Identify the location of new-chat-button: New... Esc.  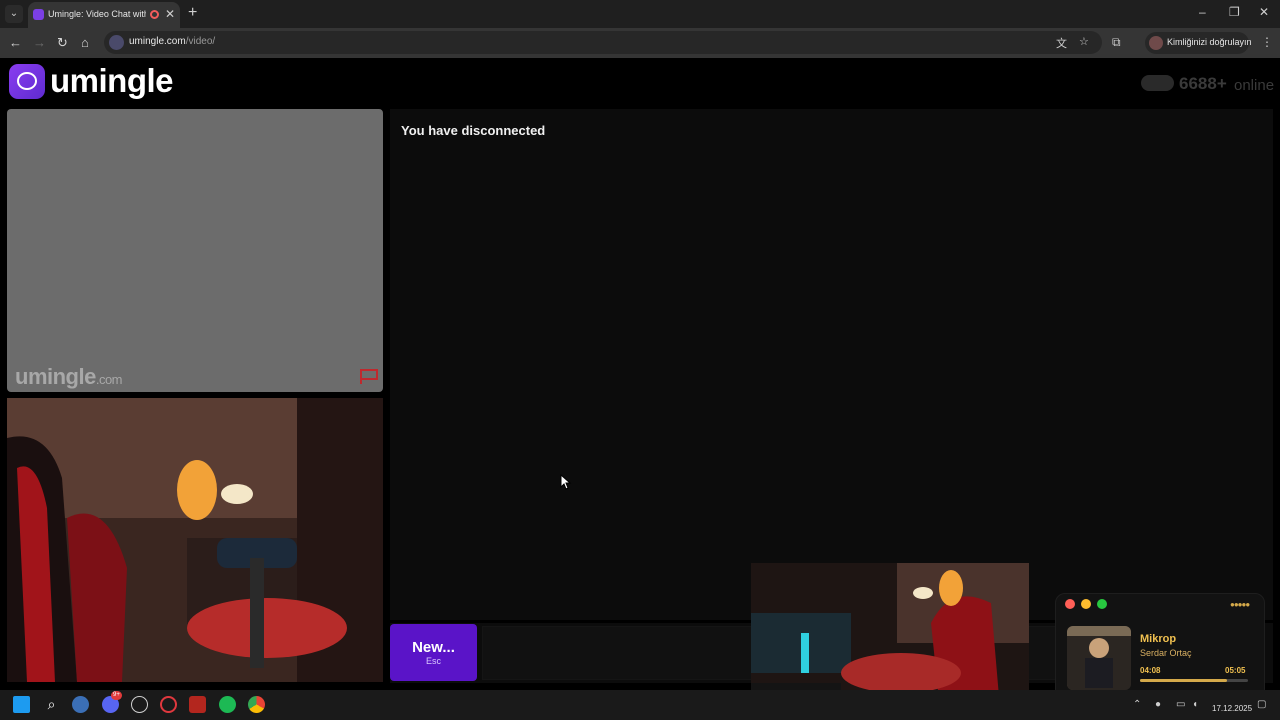
(433, 652).